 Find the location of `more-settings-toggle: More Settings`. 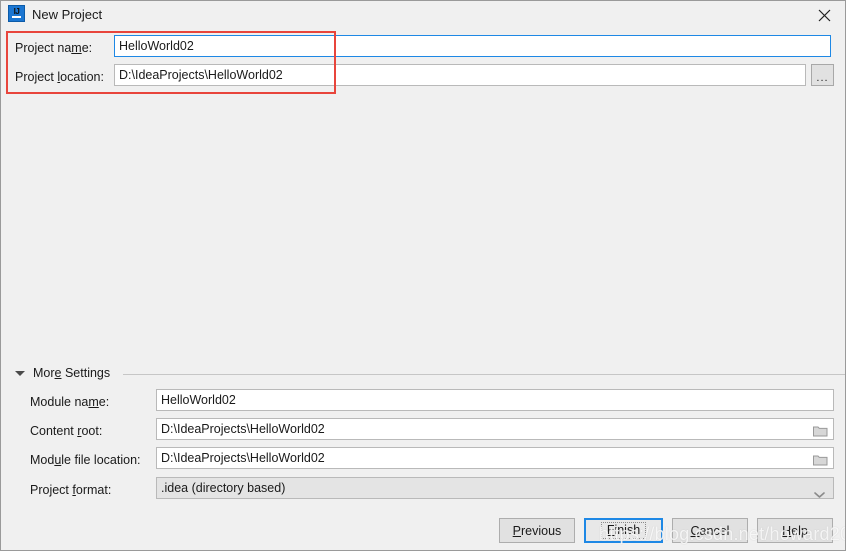

more-settings-toggle: More Settings is located at coordinates (62, 373).